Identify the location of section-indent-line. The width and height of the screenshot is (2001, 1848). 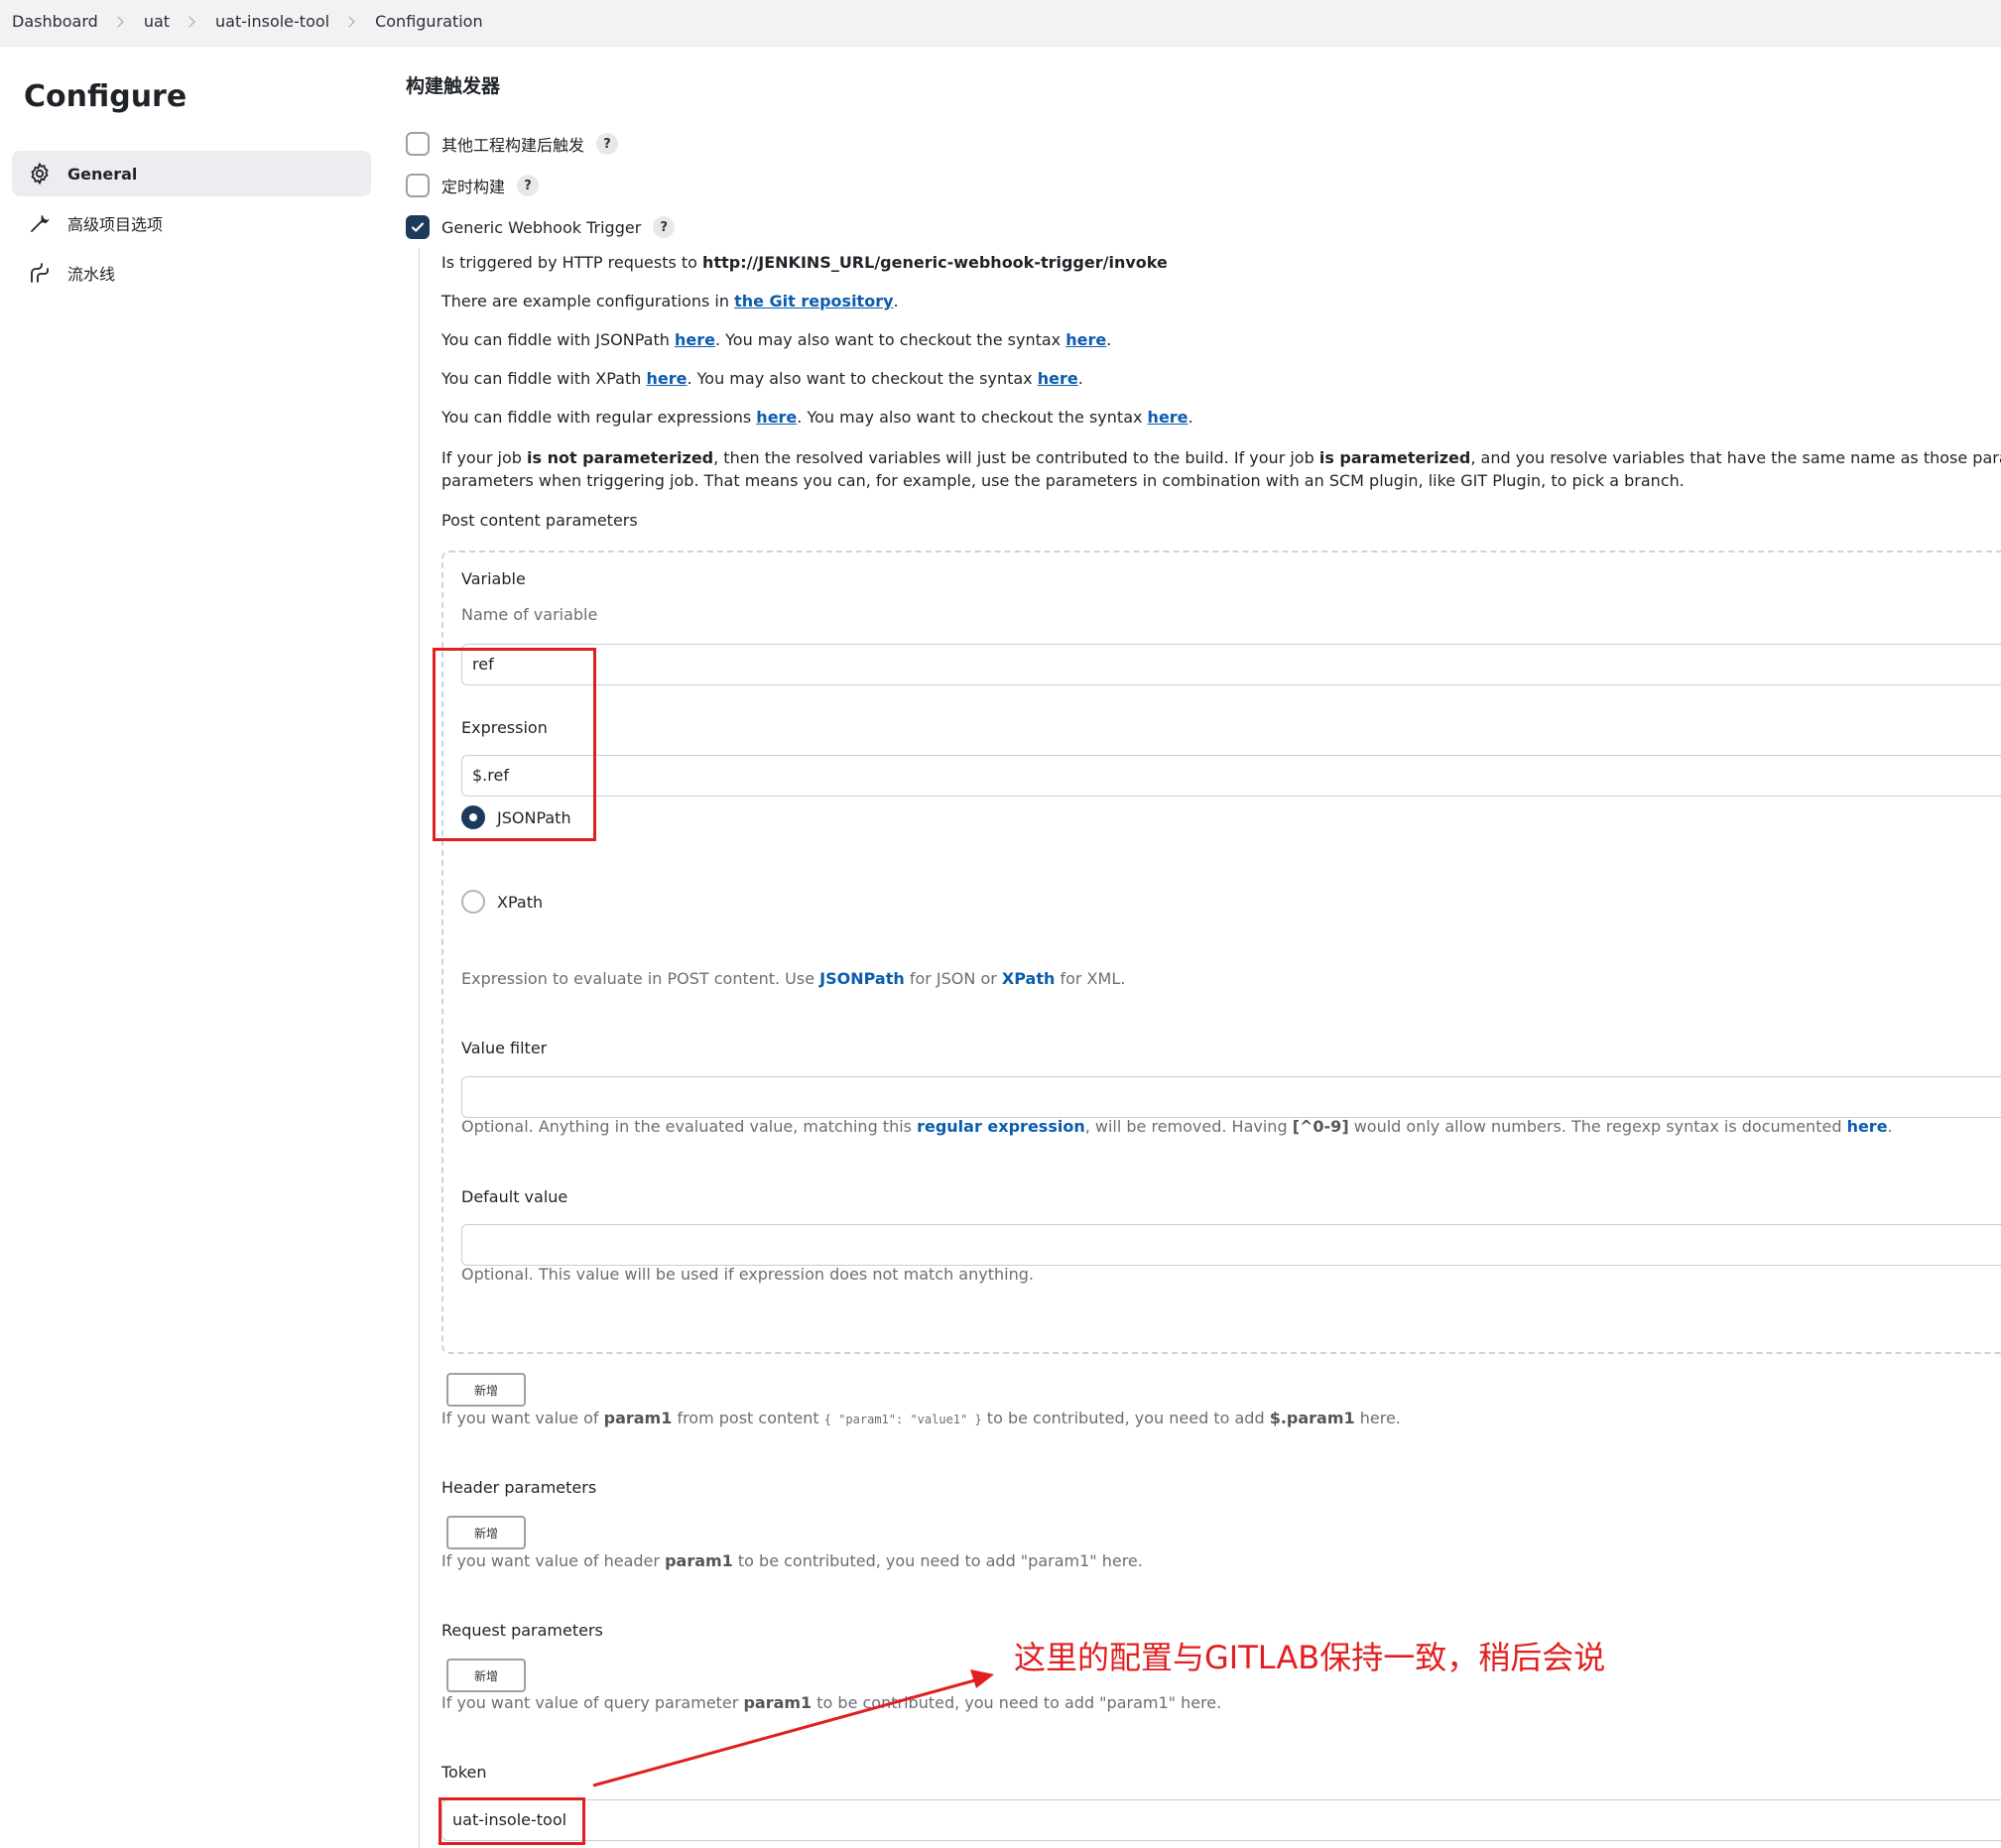
(419, 1048).